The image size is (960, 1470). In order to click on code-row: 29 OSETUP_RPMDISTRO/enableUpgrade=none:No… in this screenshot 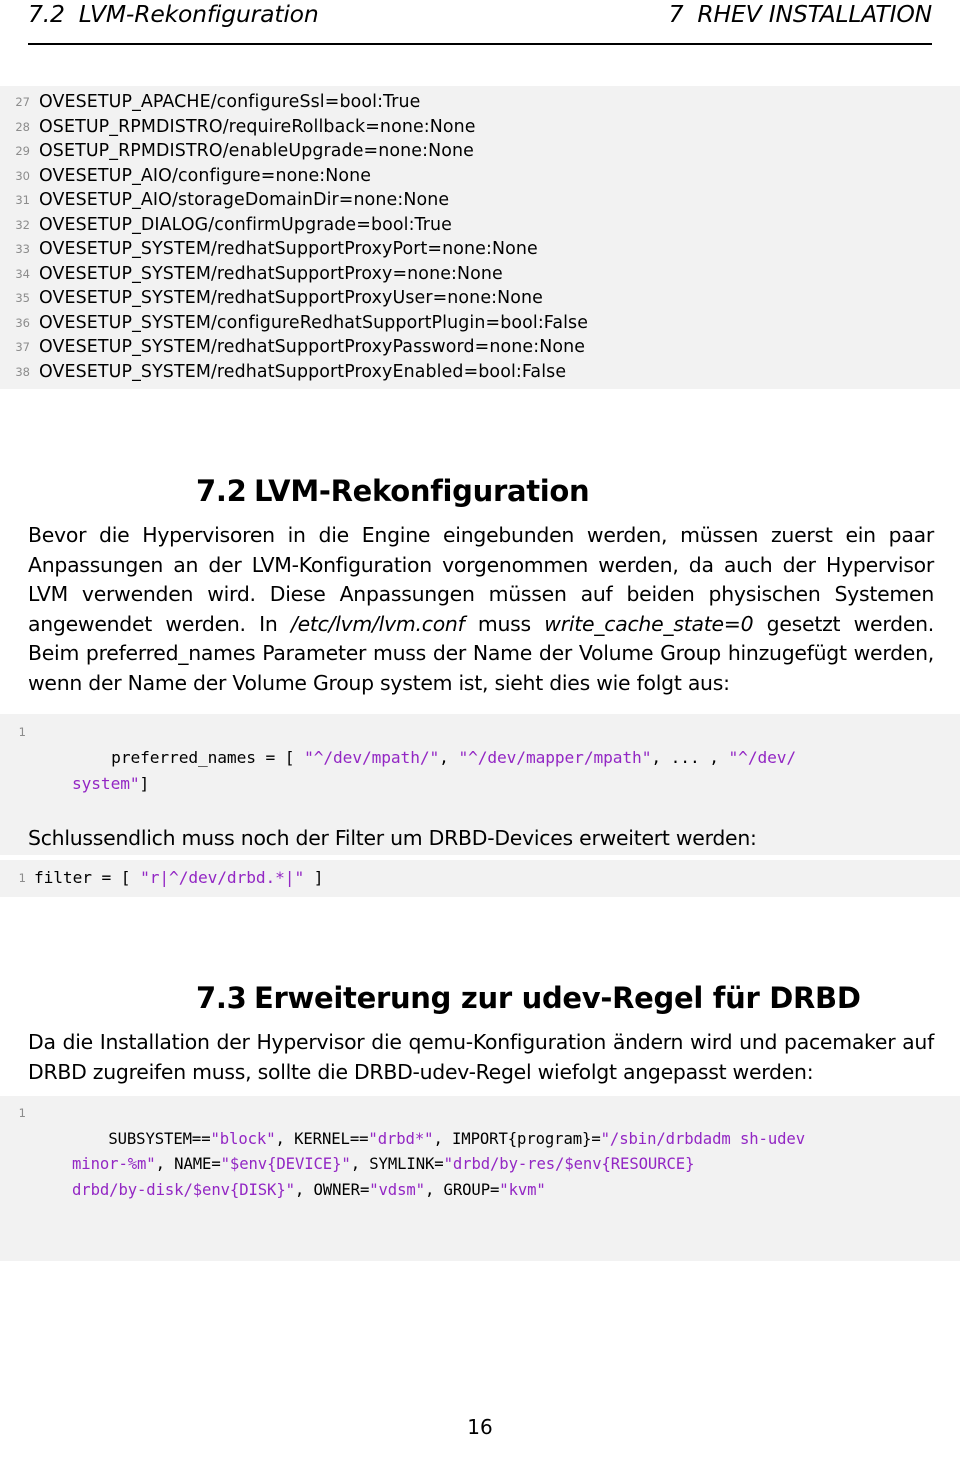, I will do `click(480, 151)`.